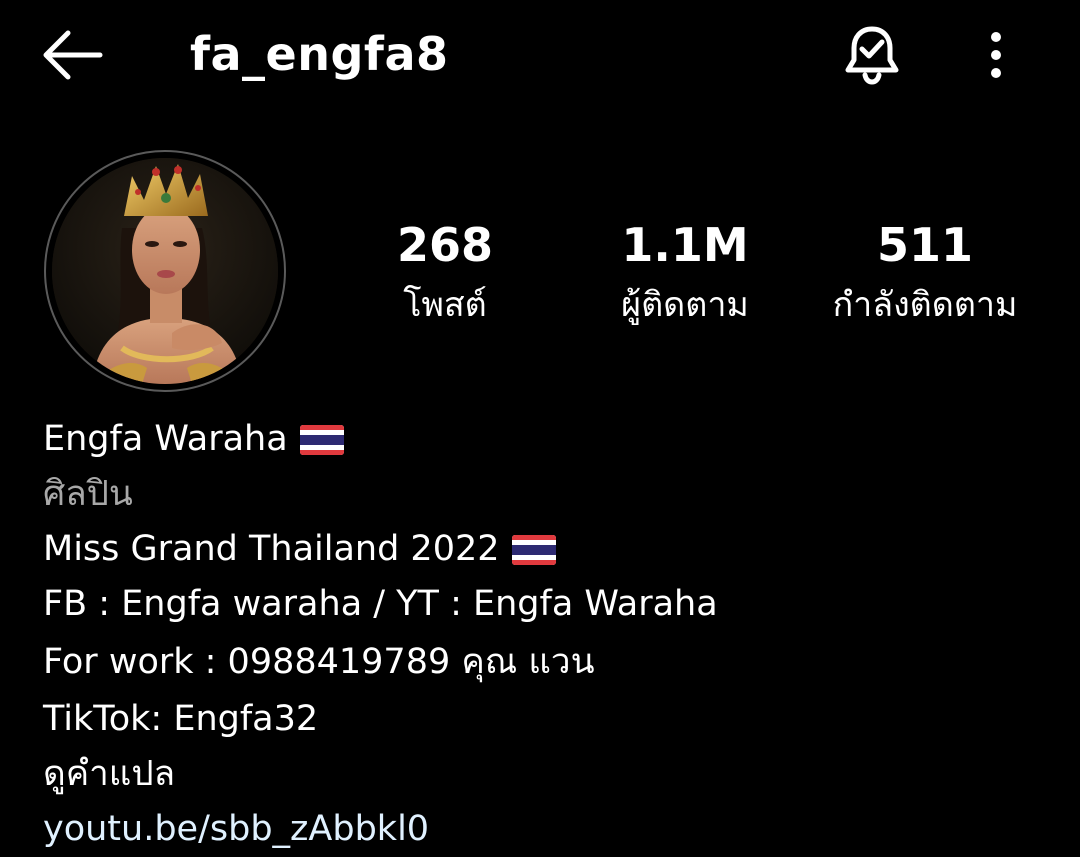 The width and height of the screenshot is (1080, 857). Describe the element at coordinates (445, 305) in the screenshot. I see `posts-label: โพสต์` at that location.